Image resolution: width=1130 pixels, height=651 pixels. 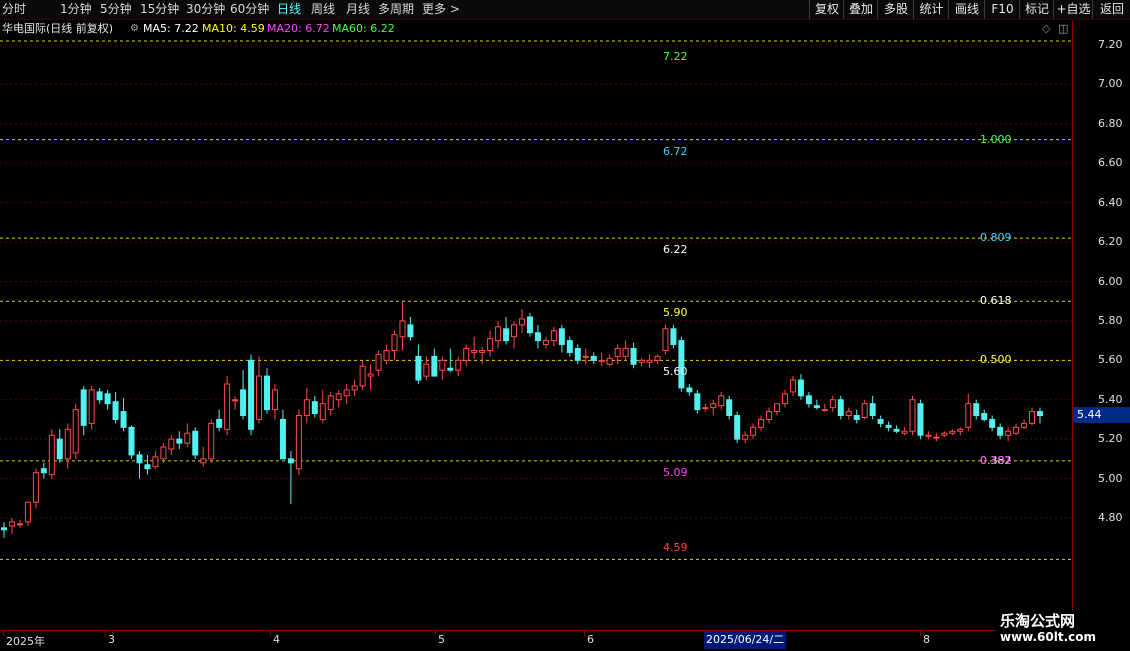 What do you see at coordinates (276, 639) in the screenshot?
I see `x-tick-label: 4` at bounding box center [276, 639].